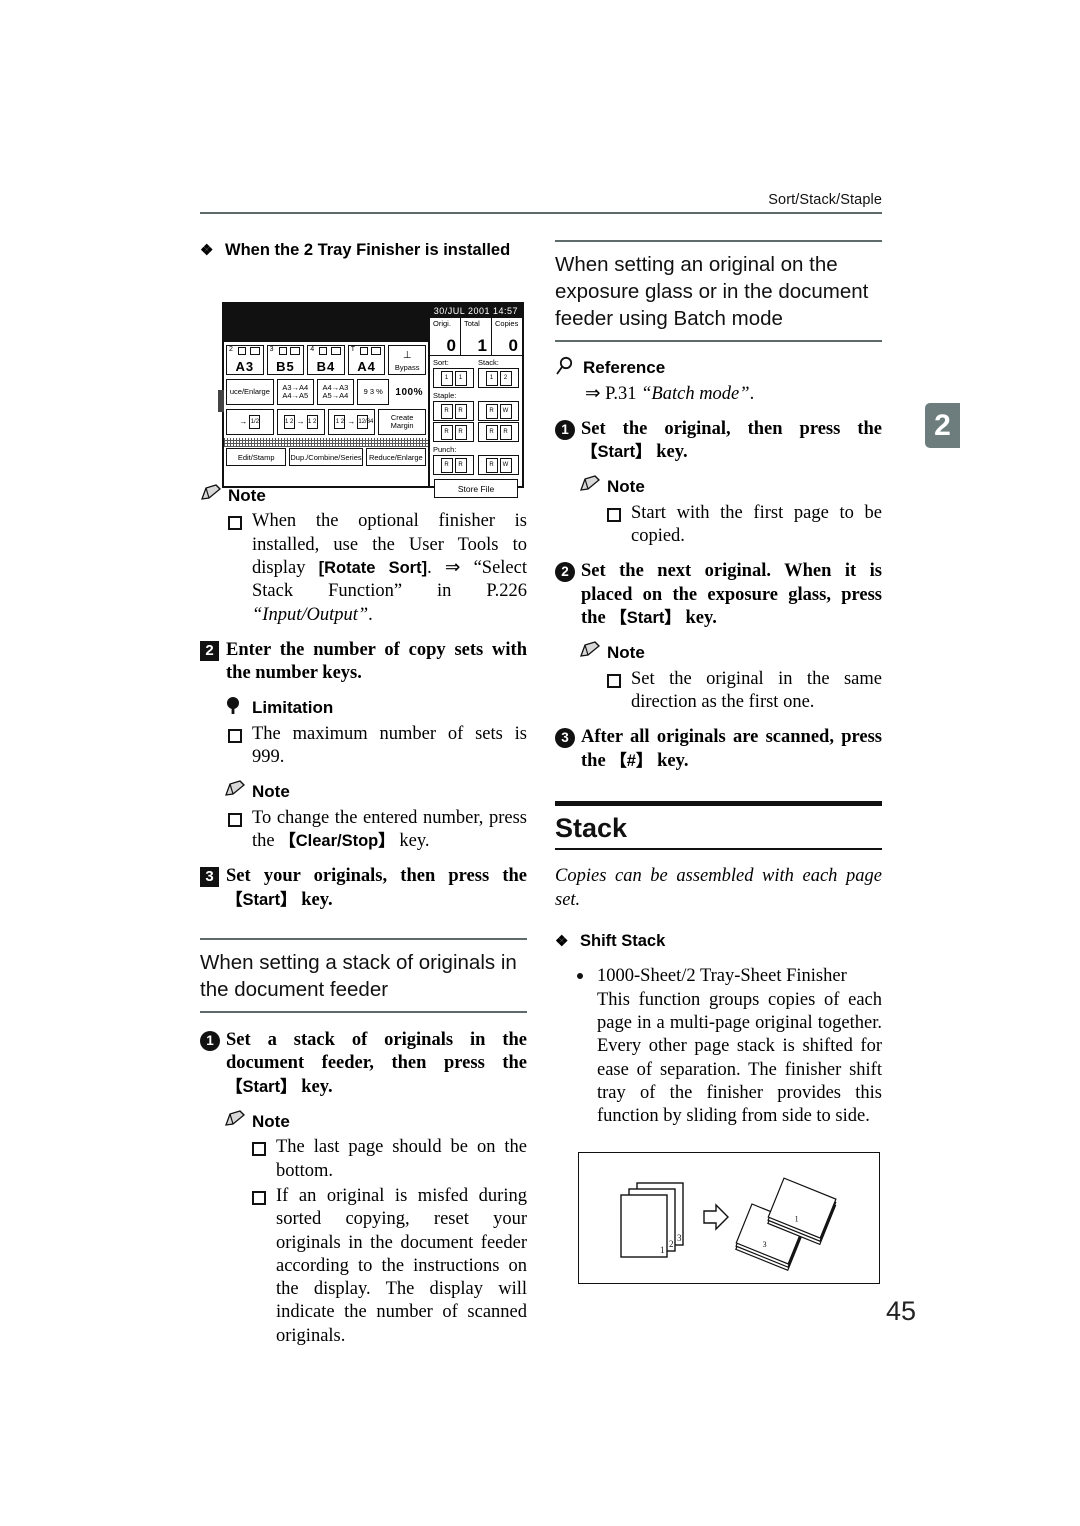 Image resolution: width=1080 pixels, height=1526 pixels. What do you see at coordinates (613, 393) in the screenshot?
I see `reference-body-text: ⇒ P.31` at bounding box center [613, 393].